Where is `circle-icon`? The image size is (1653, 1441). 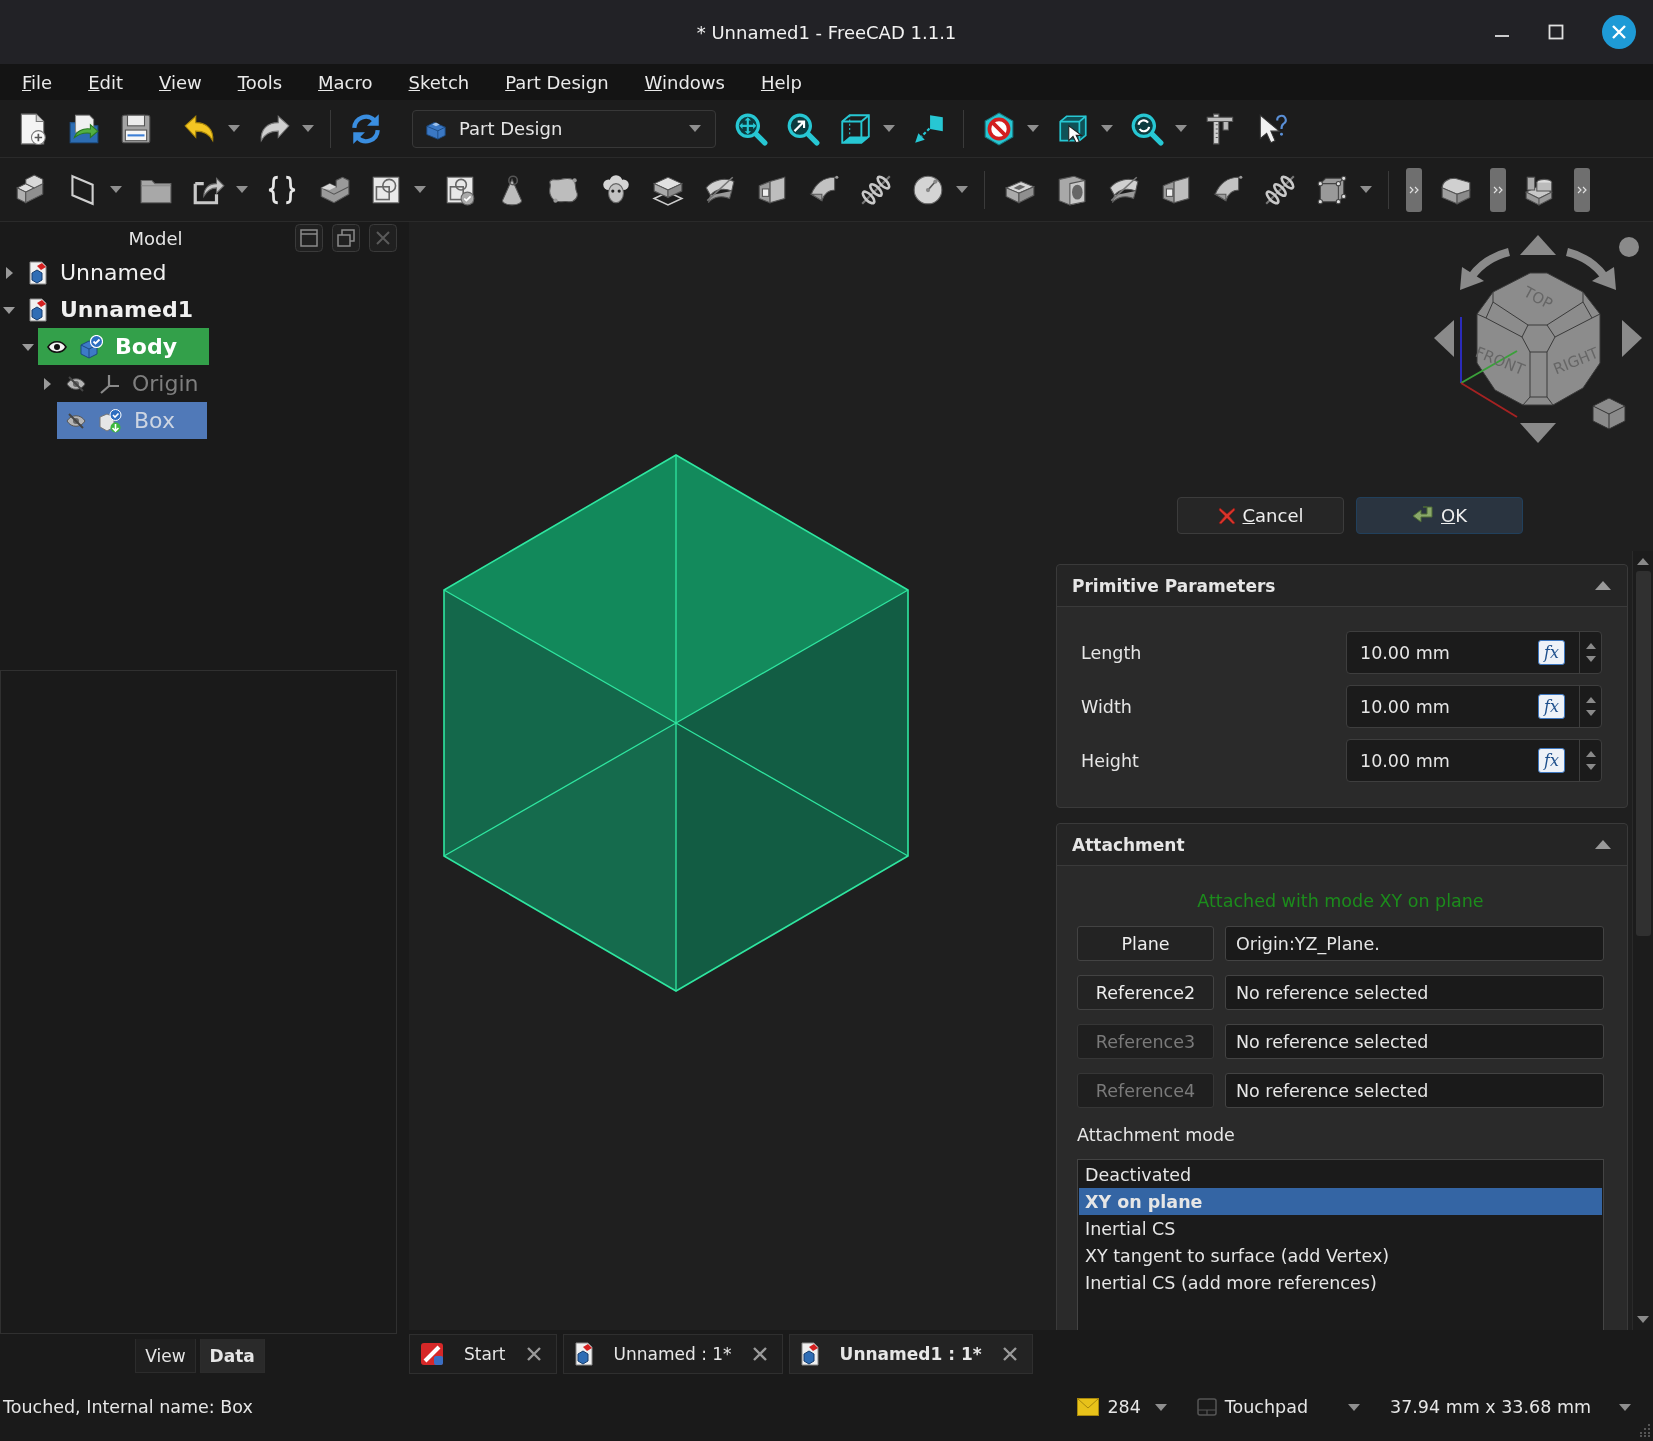 circle-icon is located at coordinates (1629, 247).